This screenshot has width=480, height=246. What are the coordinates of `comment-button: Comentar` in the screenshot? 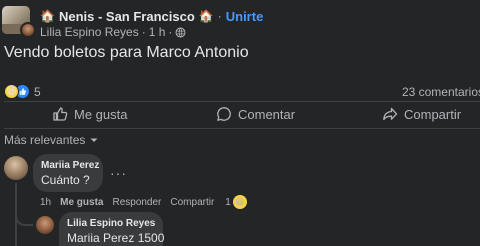 It's located at (255, 114).